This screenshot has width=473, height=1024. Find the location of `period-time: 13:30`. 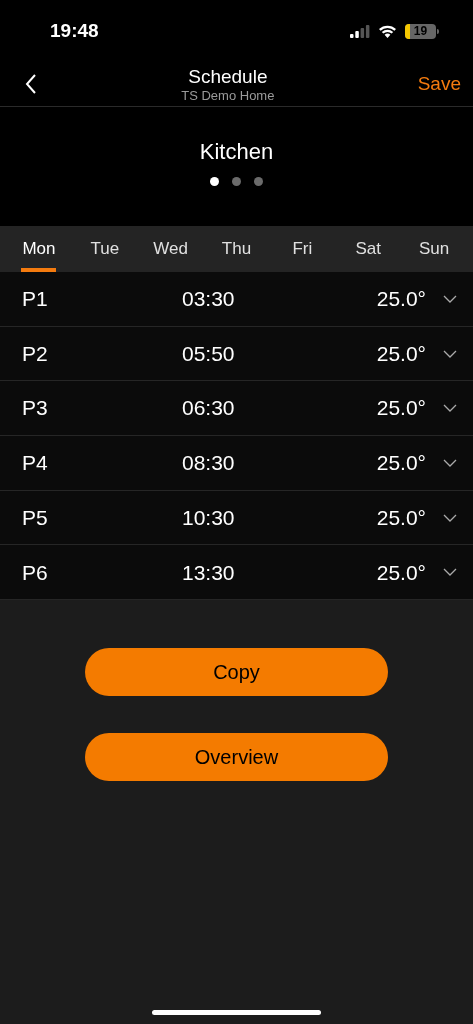

period-time: 13:30 is located at coordinates (222, 572).